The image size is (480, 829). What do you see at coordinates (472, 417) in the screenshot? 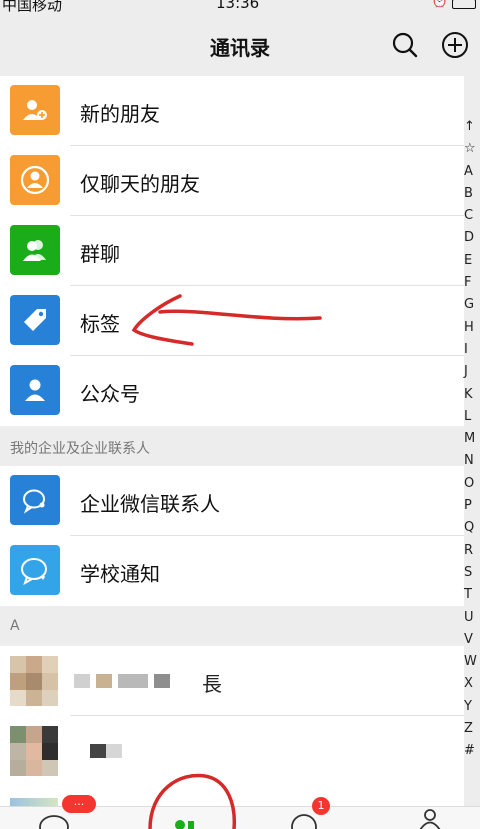
I see `index-item: L` at bounding box center [472, 417].